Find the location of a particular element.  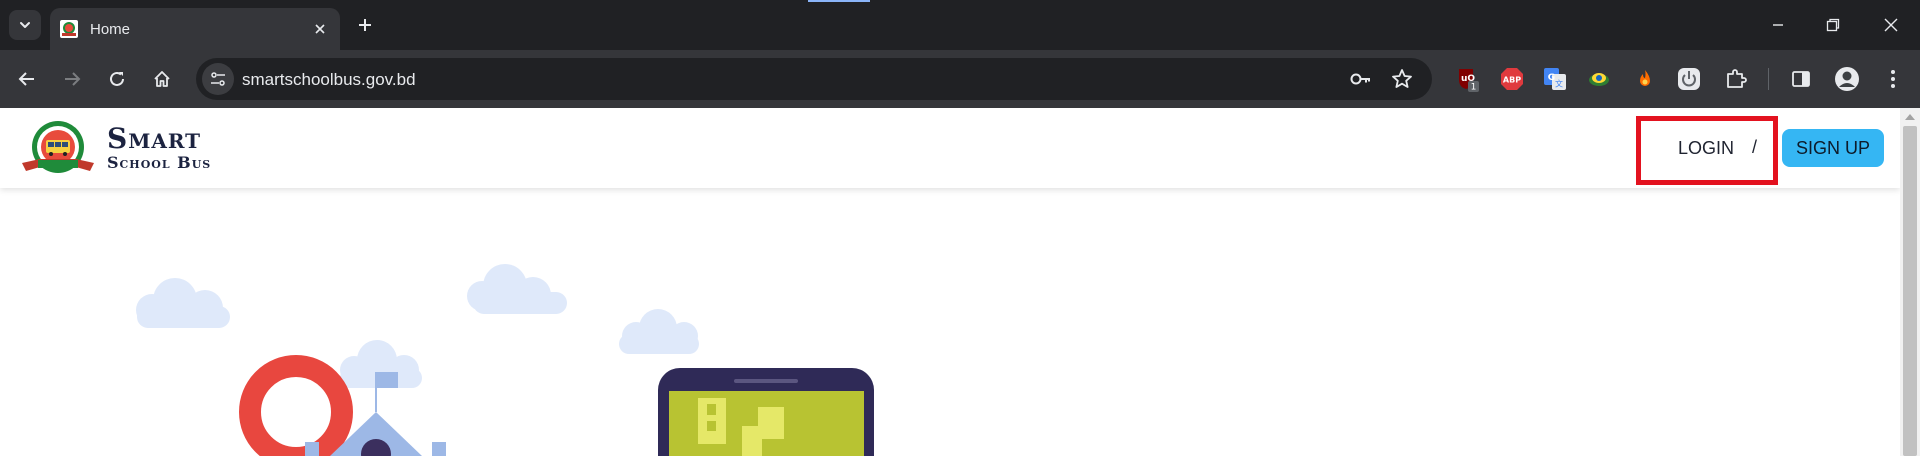

avatar-icon is located at coordinates (1847, 79).